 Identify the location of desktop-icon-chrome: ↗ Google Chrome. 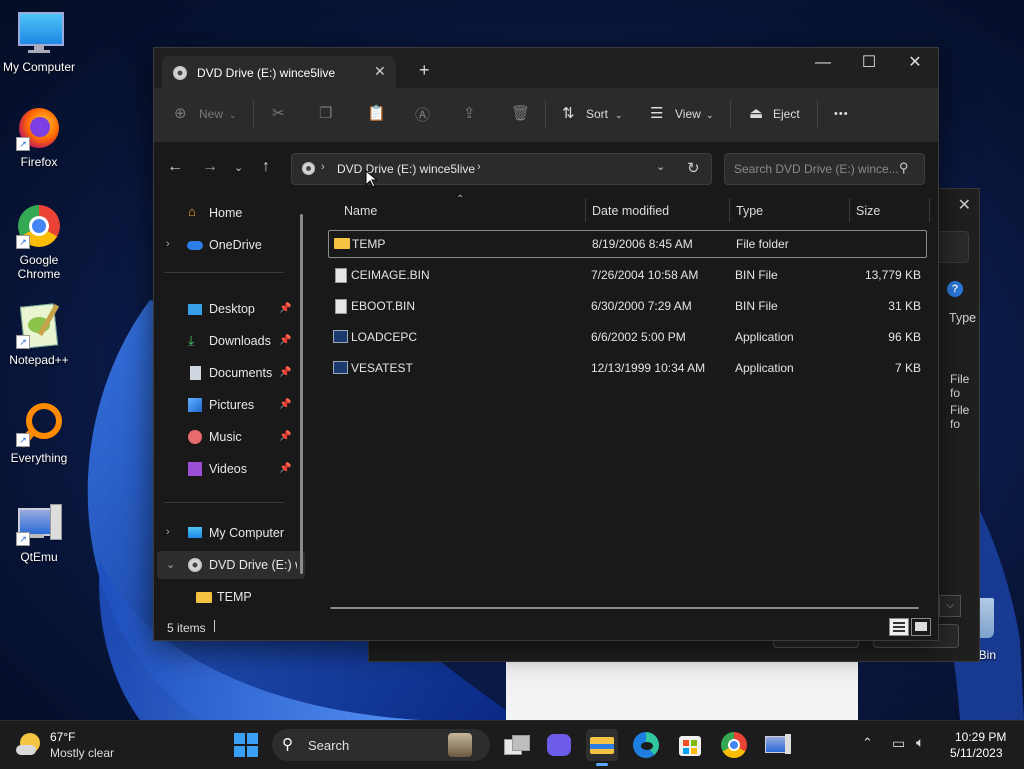
(39, 242).